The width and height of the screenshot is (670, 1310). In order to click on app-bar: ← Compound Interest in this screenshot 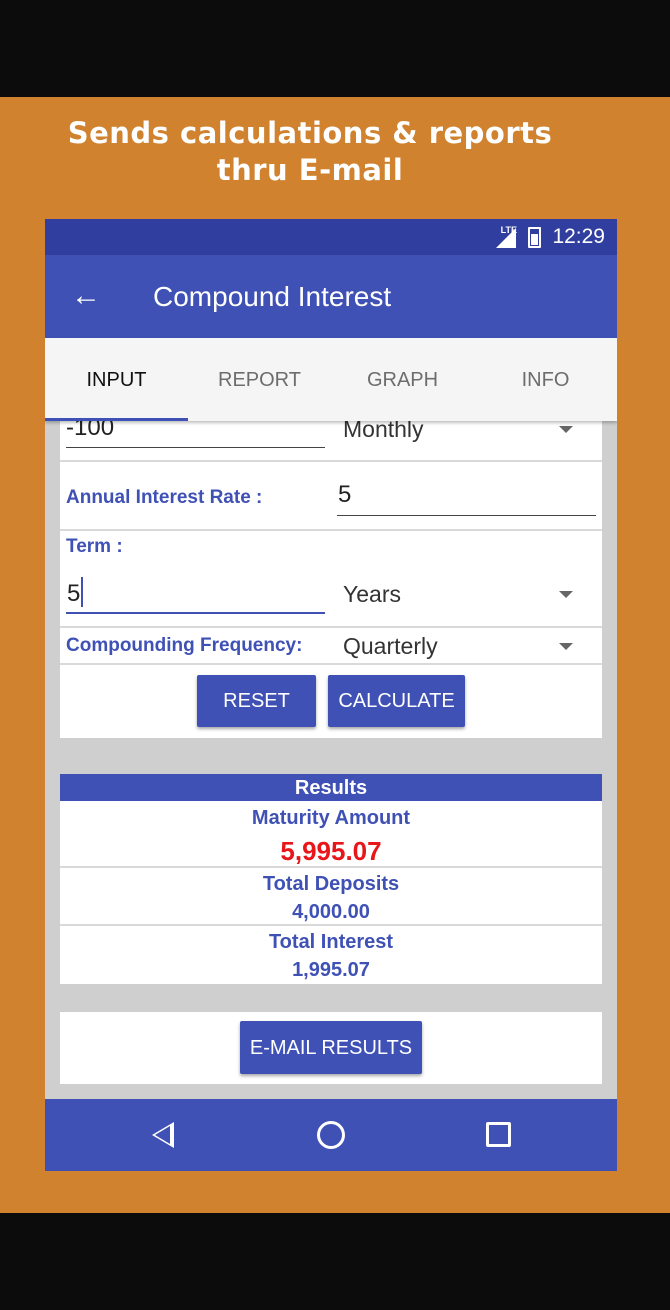, I will do `click(331, 296)`.